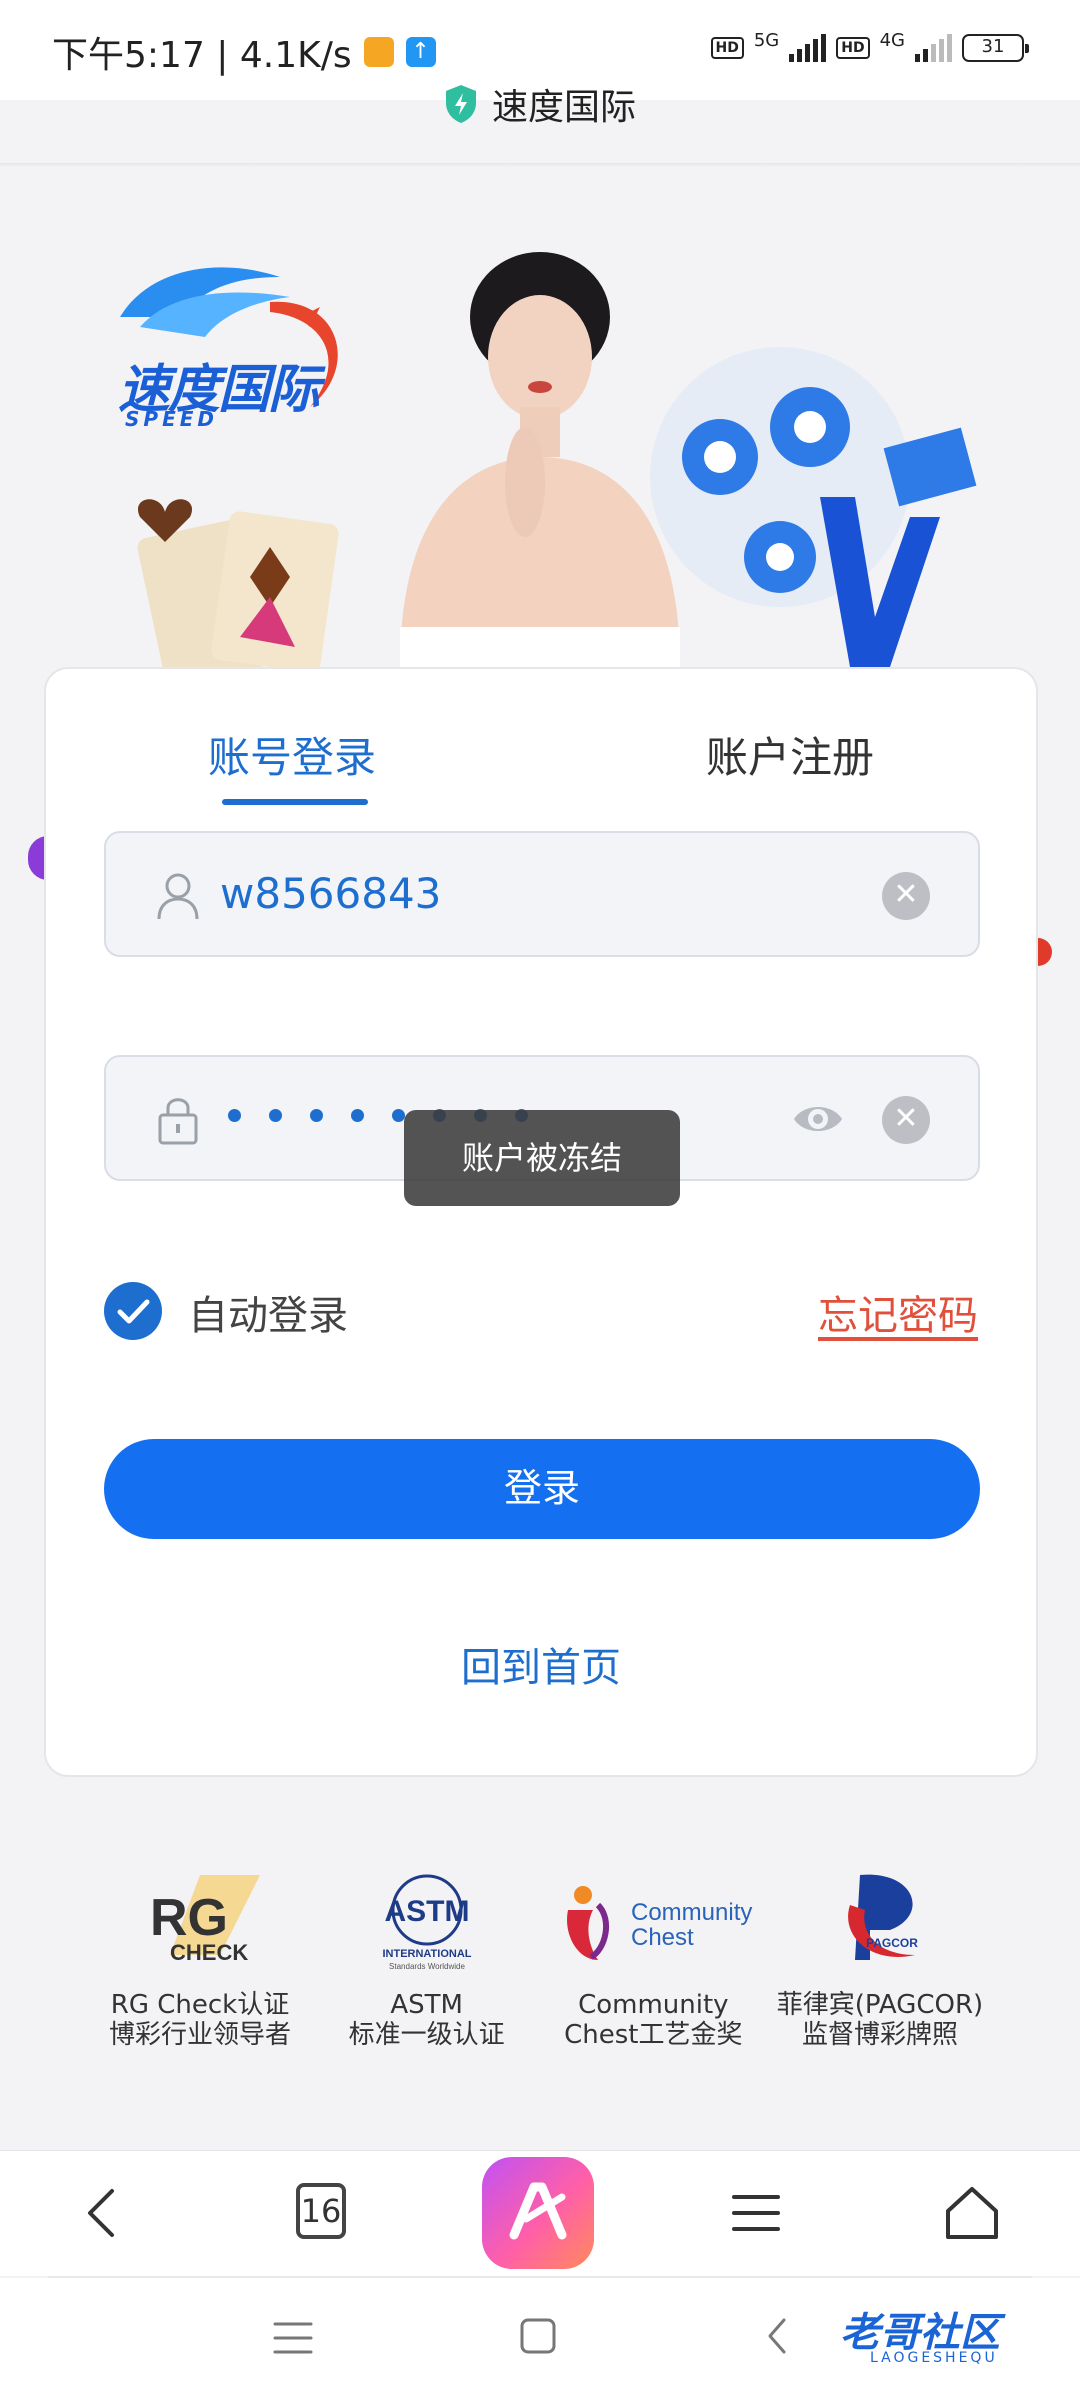 This screenshot has width=1080, height=2400. What do you see at coordinates (202, 55) in the screenshot?
I see `time-speed: 下午5:17 | 4.1K/s` at bounding box center [202, 55].